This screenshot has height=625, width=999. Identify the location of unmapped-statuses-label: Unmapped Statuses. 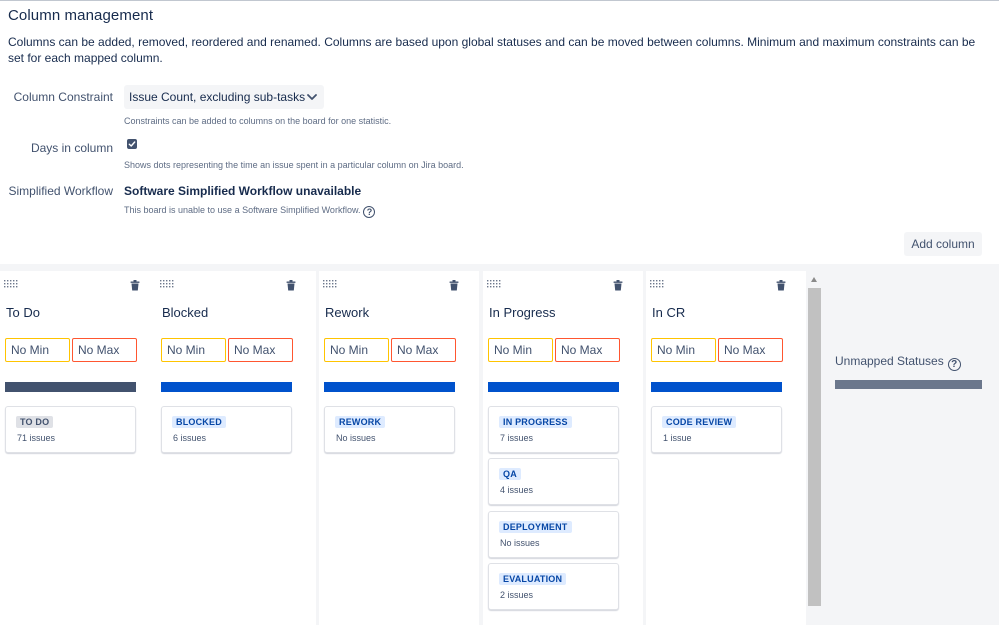
(889, 361).